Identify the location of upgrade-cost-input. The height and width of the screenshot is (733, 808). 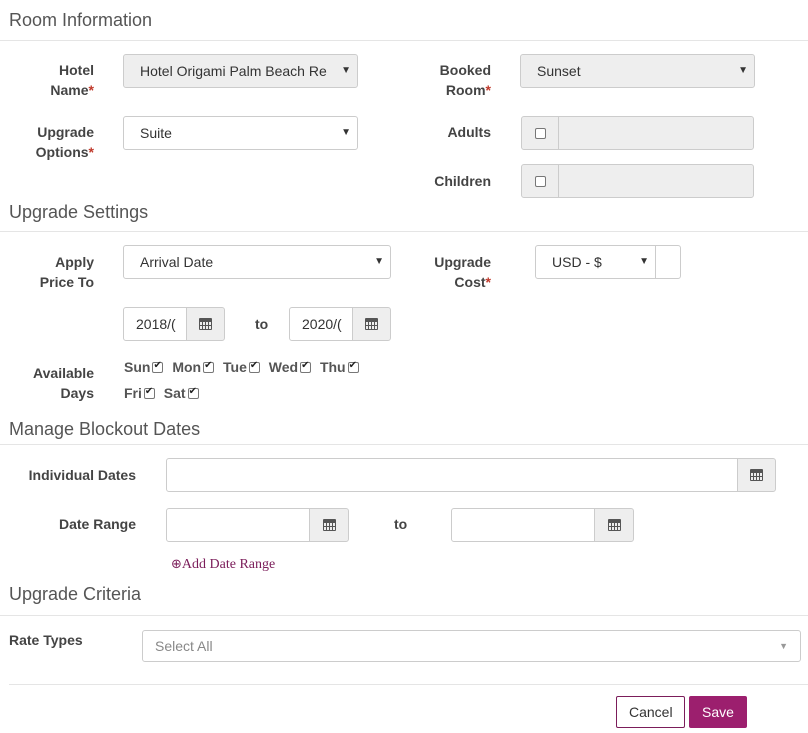
(668, 262).